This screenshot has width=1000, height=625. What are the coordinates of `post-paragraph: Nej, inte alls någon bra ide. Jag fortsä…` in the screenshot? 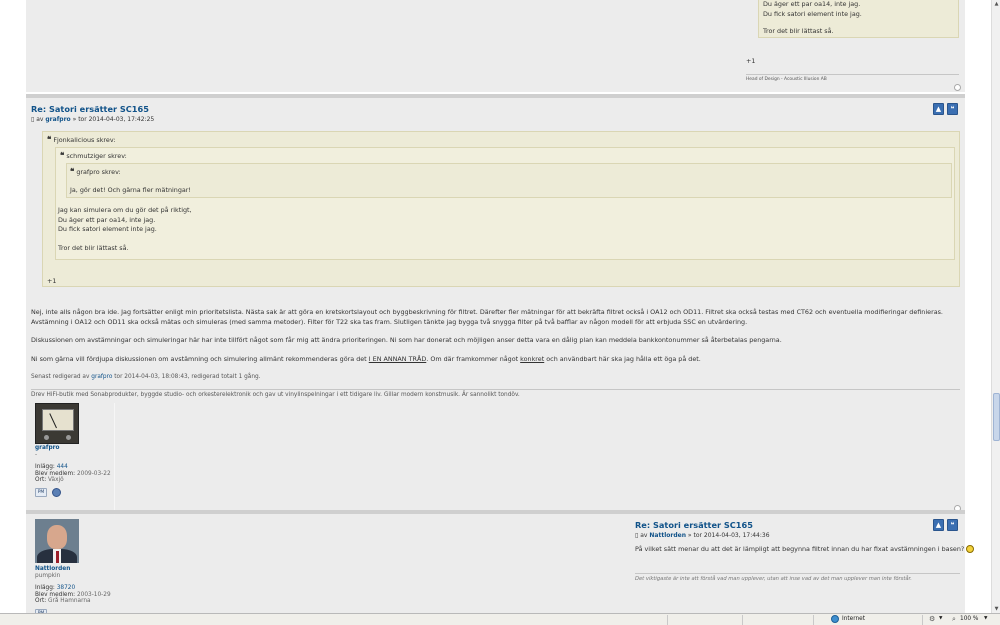 It's located at (487, 317).